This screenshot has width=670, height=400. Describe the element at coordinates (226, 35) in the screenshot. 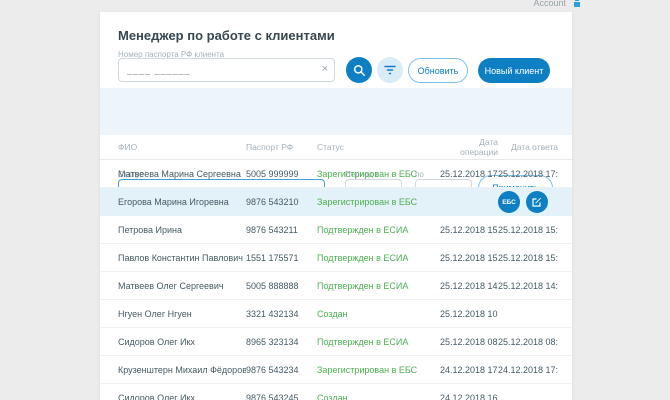

I see `page-title: Менеджер по работе с клиентами` at that location.